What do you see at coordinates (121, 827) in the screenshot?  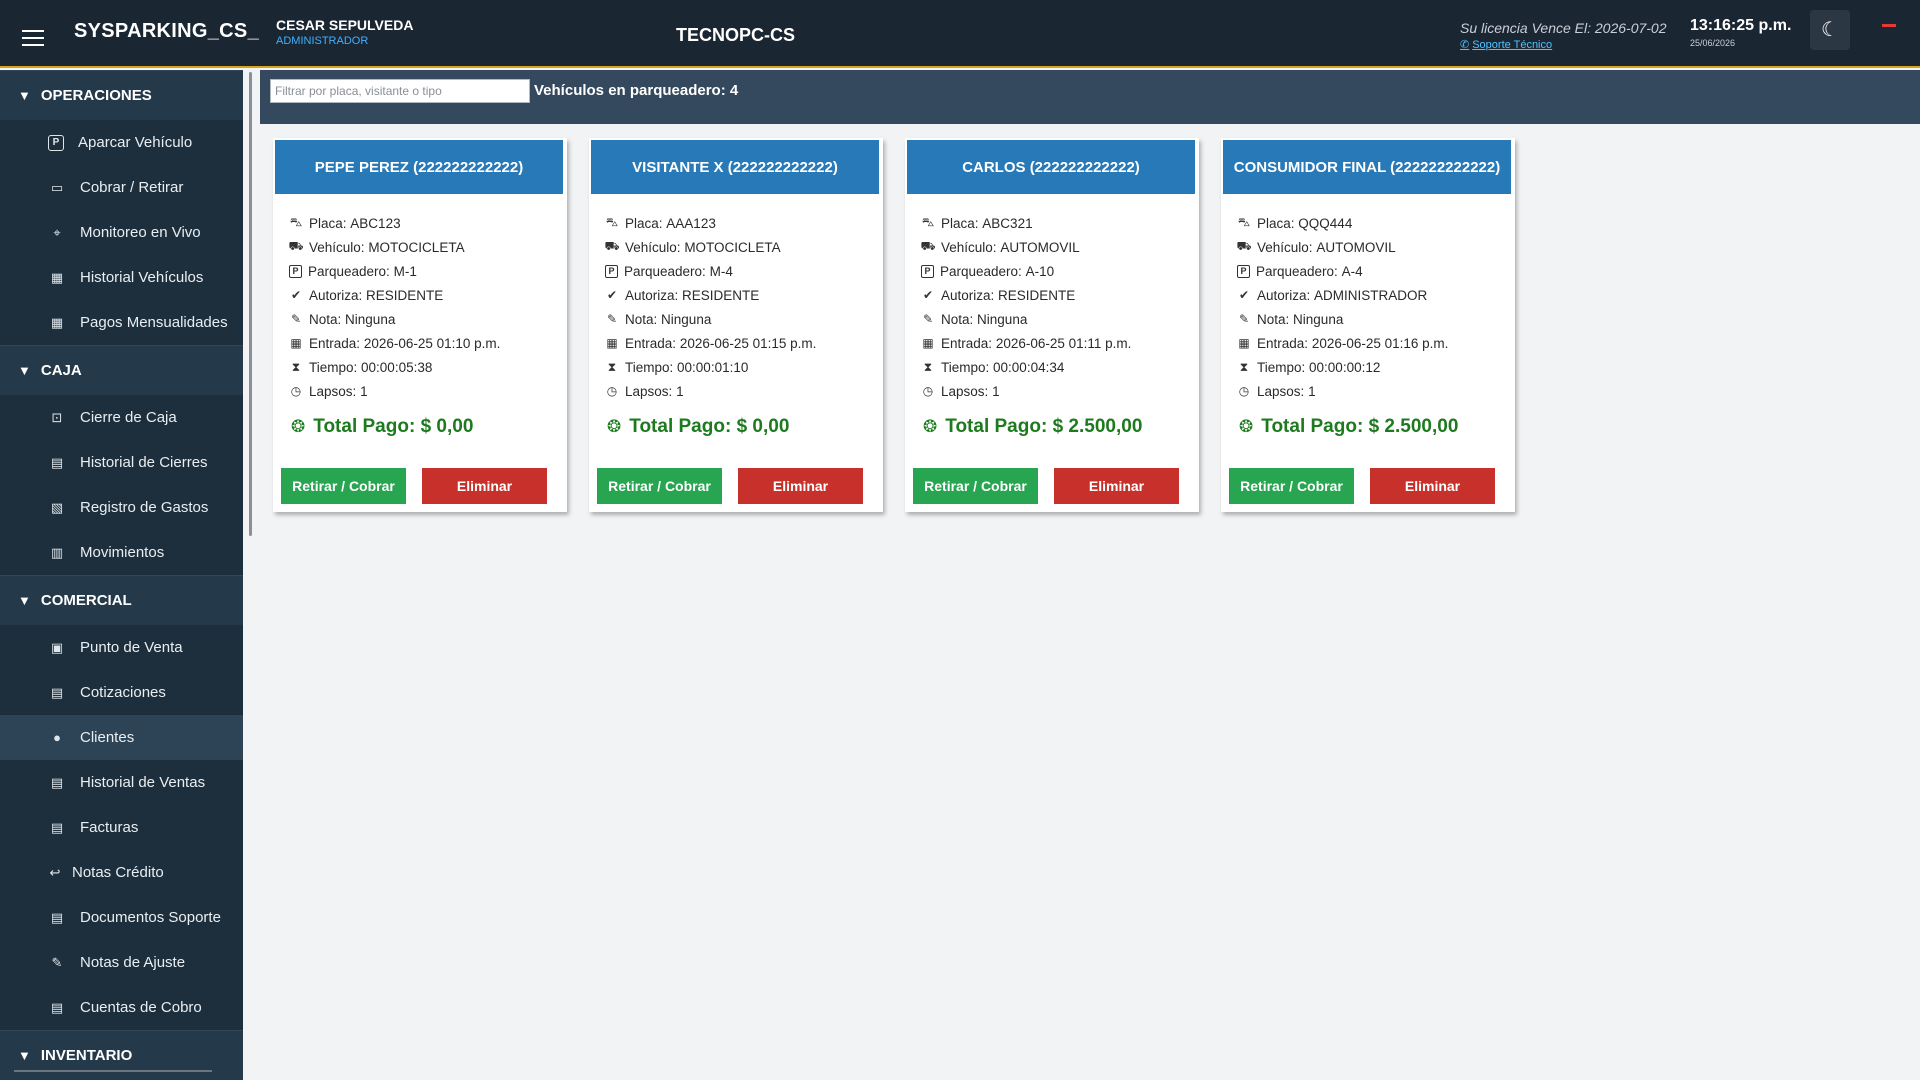 I see `sidebar-item-facturas: ▤ Facturas` at bounding box center [121, 827].